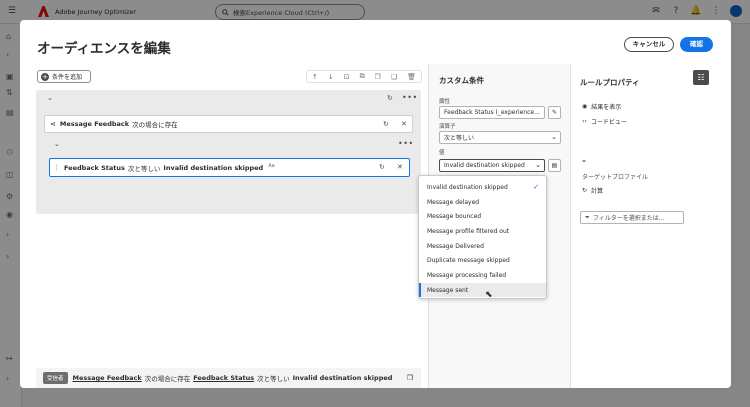 The height and width of the screenshot is (407, 750). I want to click on dropdown-option: Message processing failed, so click(482, 275).